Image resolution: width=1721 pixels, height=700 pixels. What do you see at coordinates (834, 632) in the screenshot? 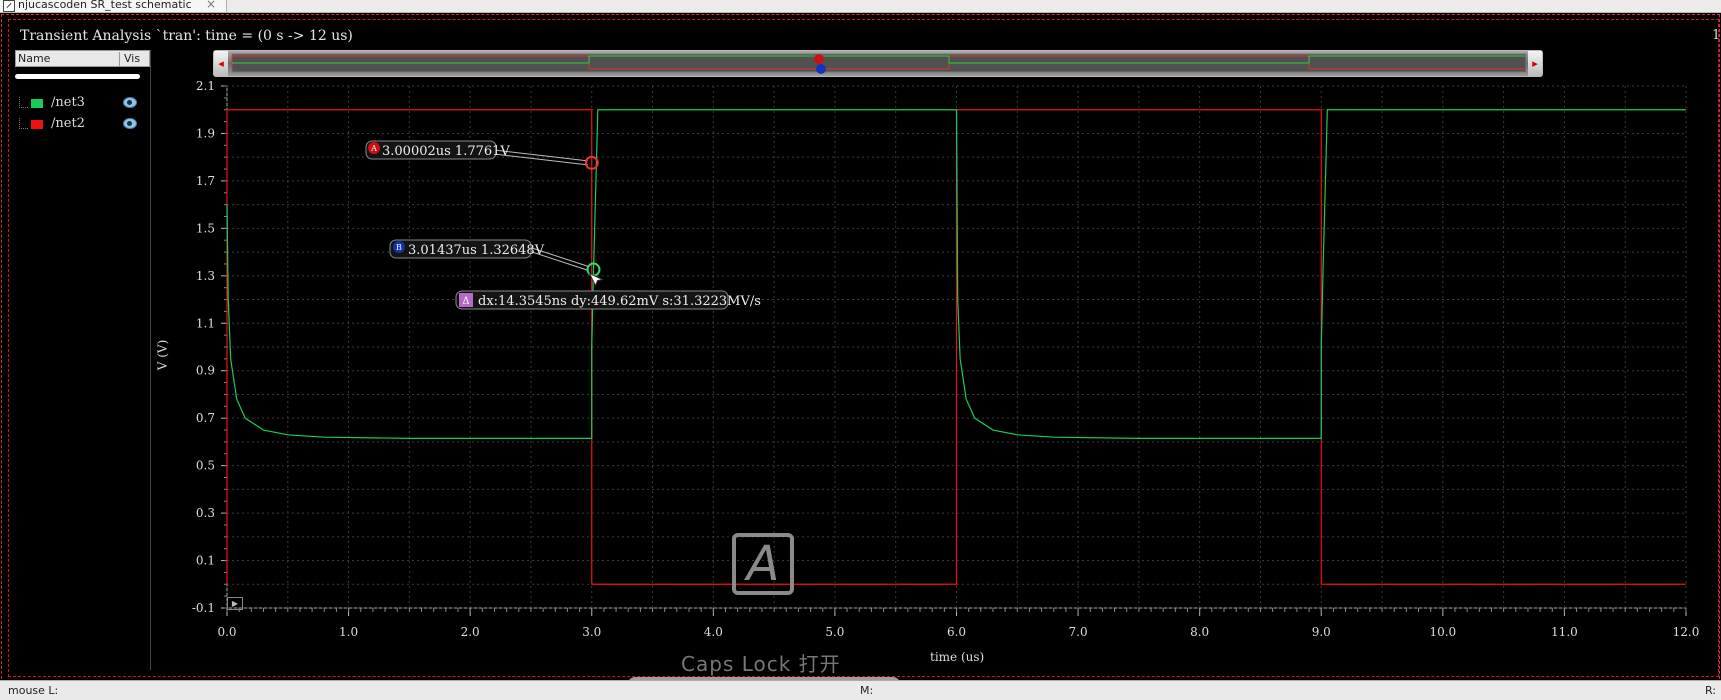
I see `x-tick-label: 5.0` at bounding box center [834, 632].